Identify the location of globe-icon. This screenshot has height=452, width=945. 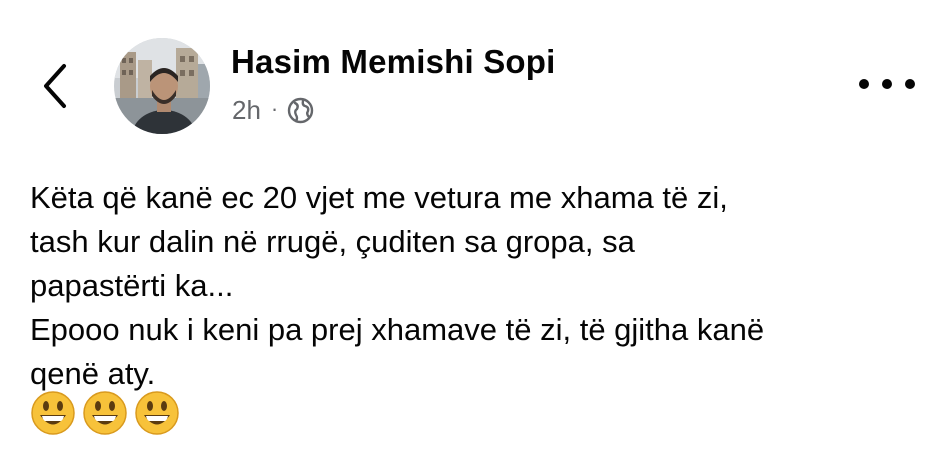
(300, 110).